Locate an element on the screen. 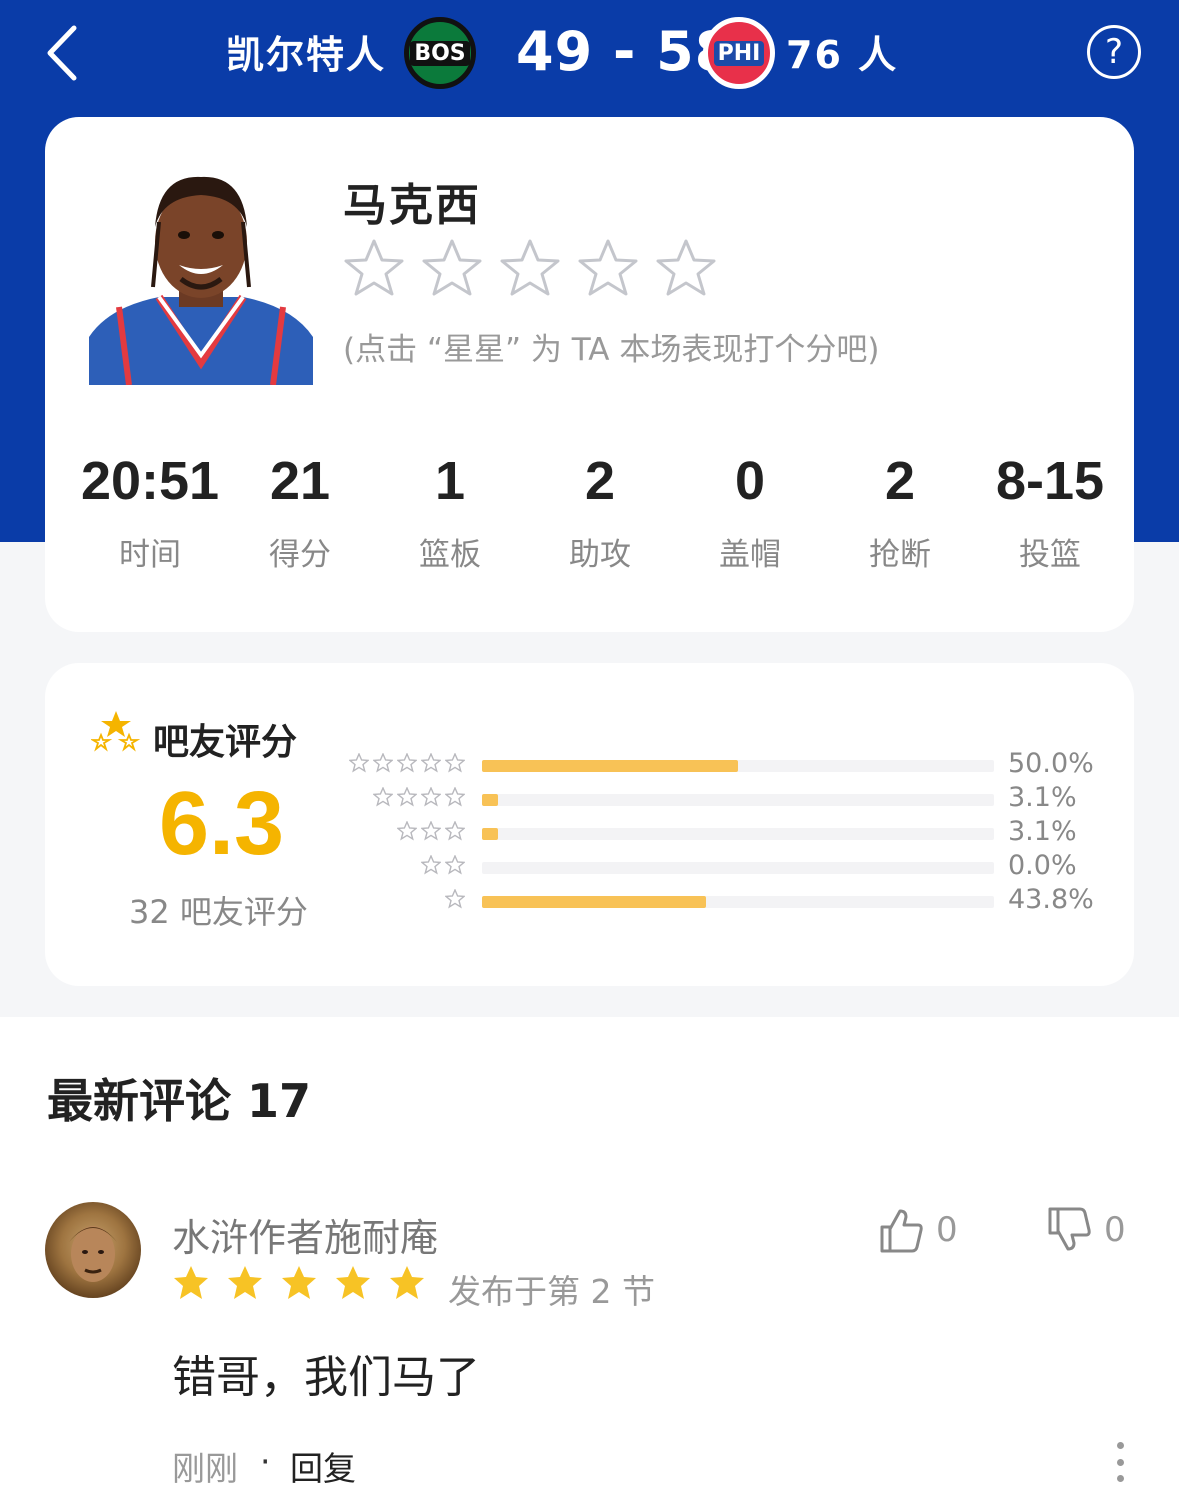 The height and width of the screenshot is (1489, 1179). stat-label: 时间 is located at coordinates (150, 555).